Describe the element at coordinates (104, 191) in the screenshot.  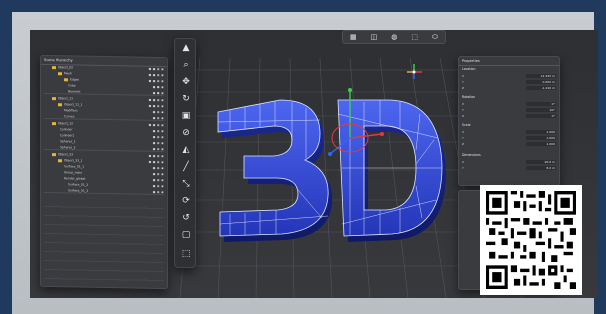
I see `tree-item: Surface_01_3 ● ◉ ◉` at that location.